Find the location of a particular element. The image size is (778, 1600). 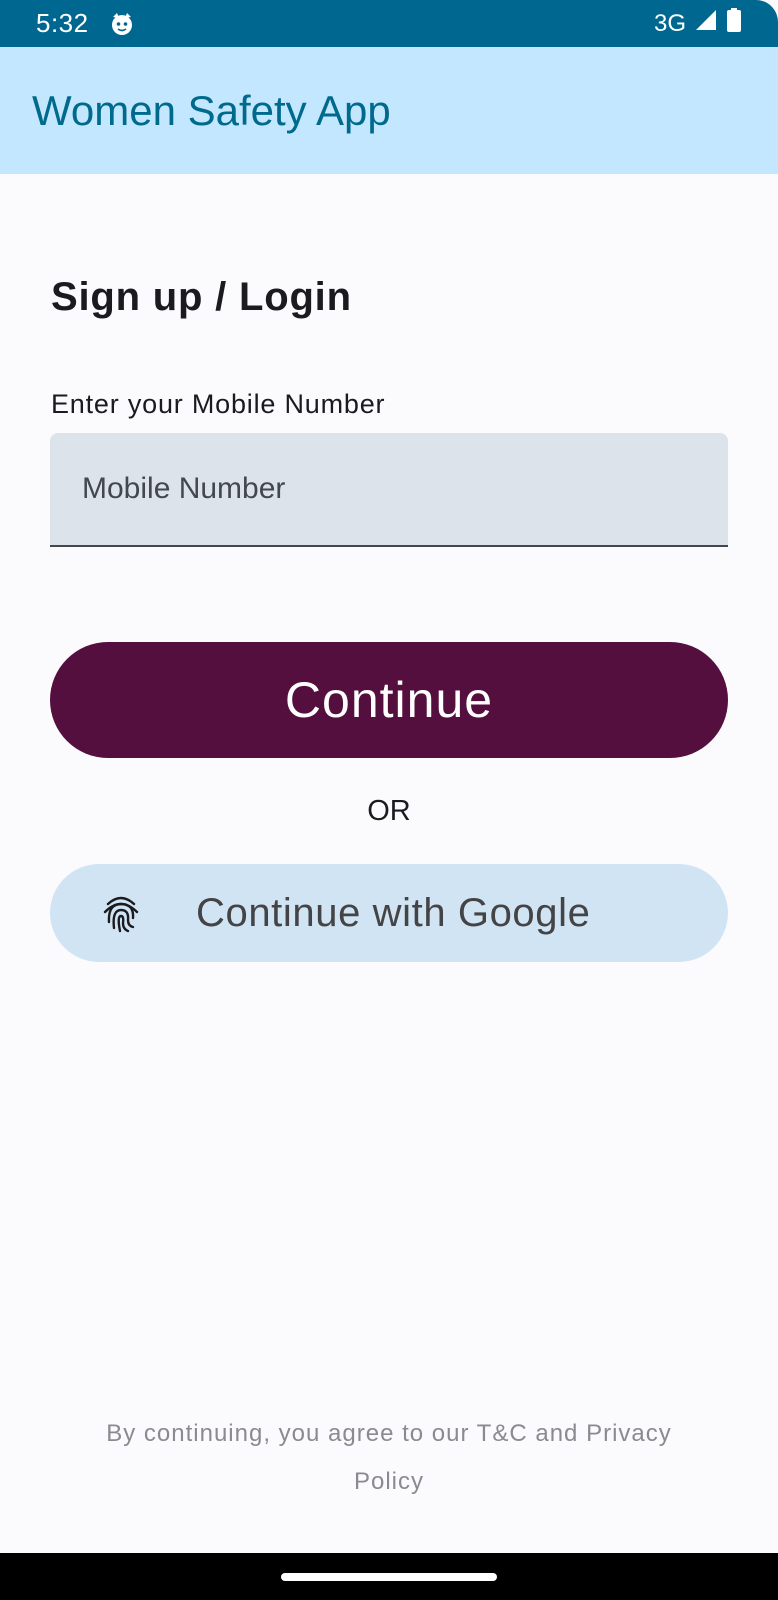

cat-notification-icon is located at coordinates (122, 24).